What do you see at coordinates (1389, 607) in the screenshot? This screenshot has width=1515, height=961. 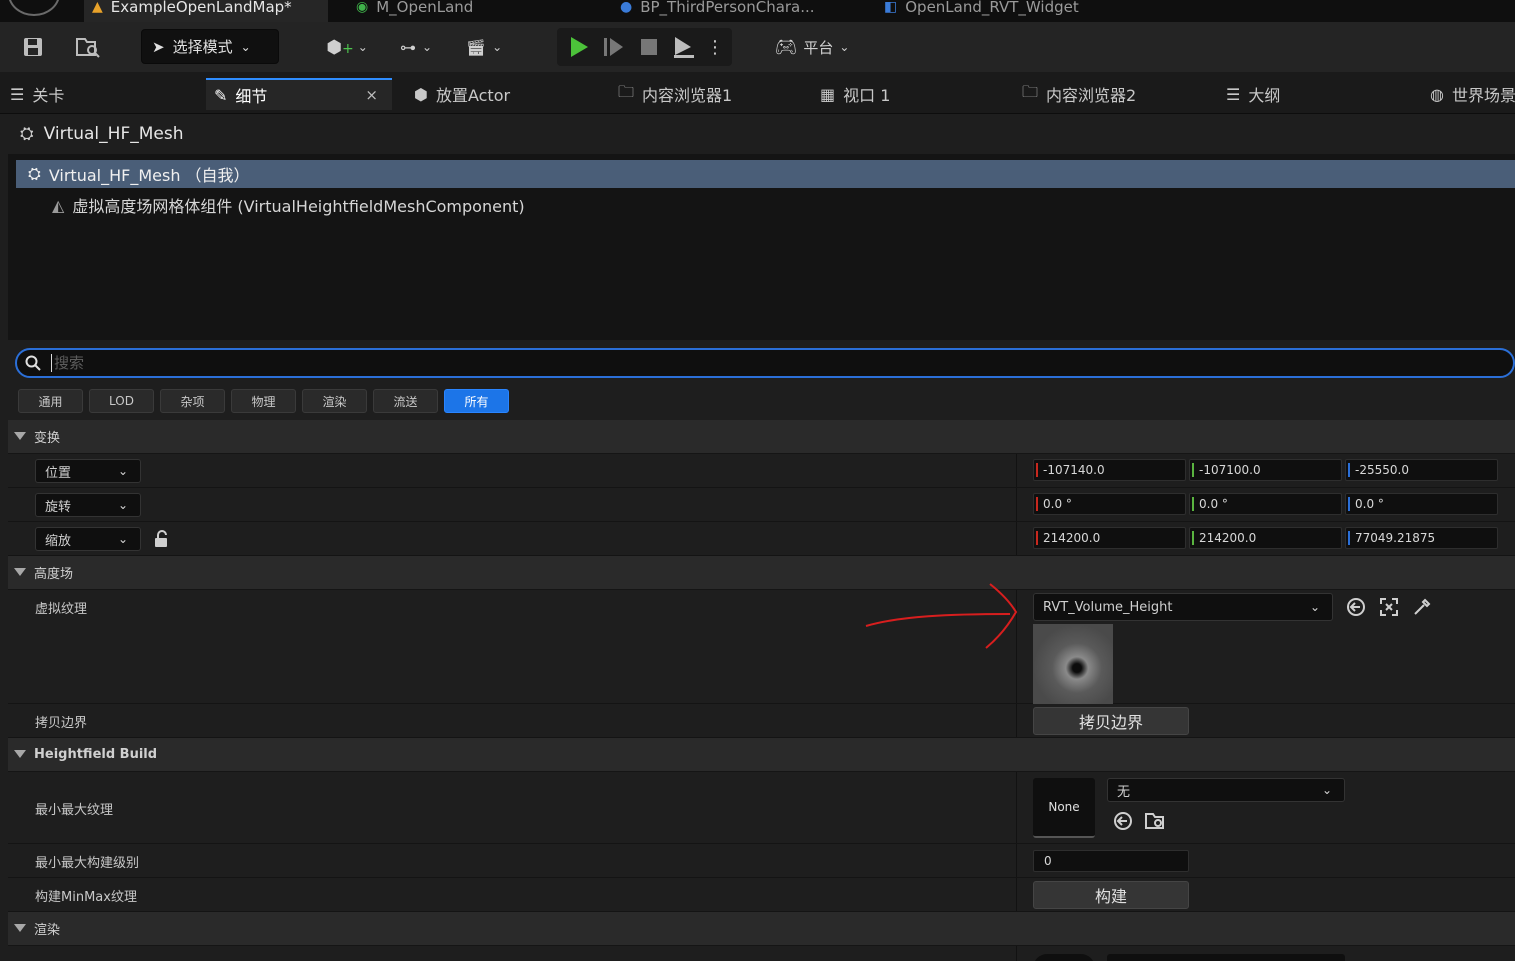 I see `browse-to-asset-button` at bounding box center [1389, 607].